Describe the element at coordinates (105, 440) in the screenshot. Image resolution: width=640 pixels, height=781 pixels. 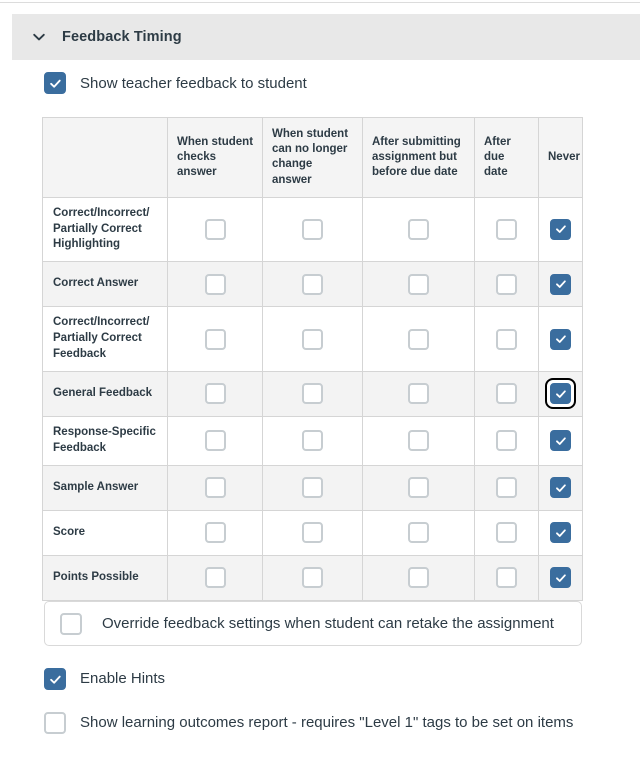
I see `row-label: Response-Specific Feedback` at that location.